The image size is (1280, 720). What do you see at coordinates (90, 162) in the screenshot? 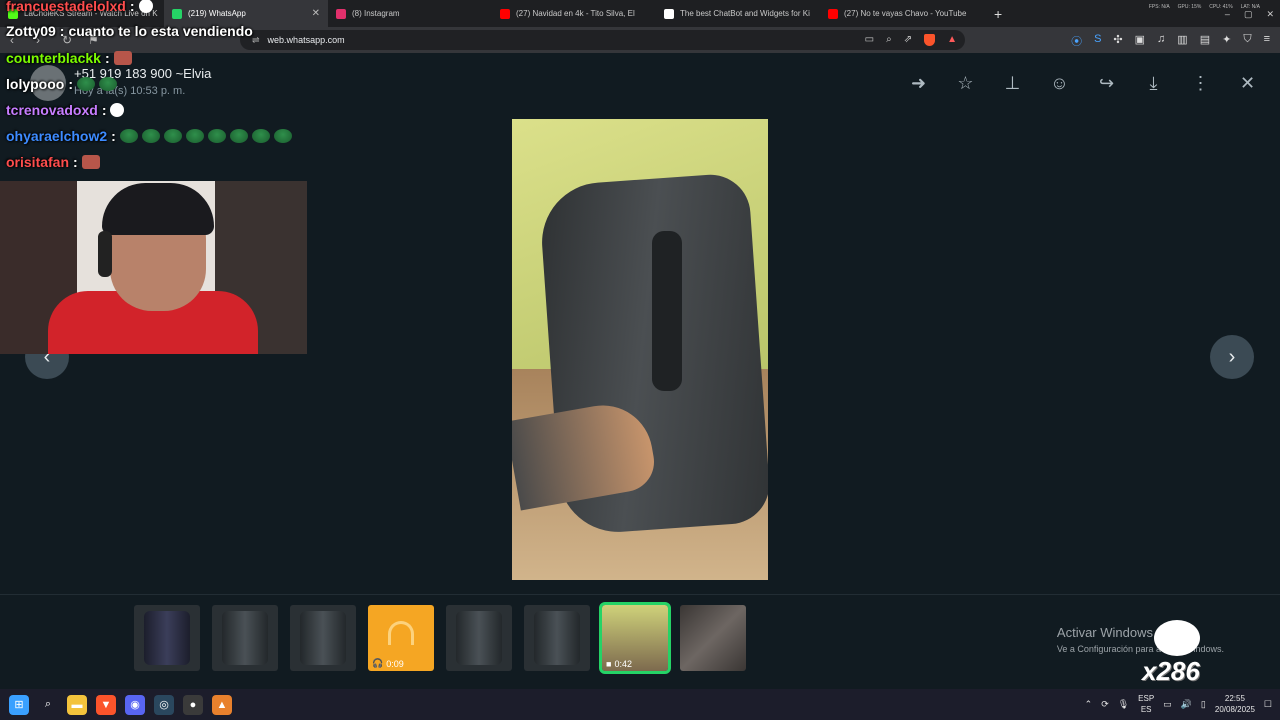
I see `face-emote-icon` at bounding box center [90, 162].